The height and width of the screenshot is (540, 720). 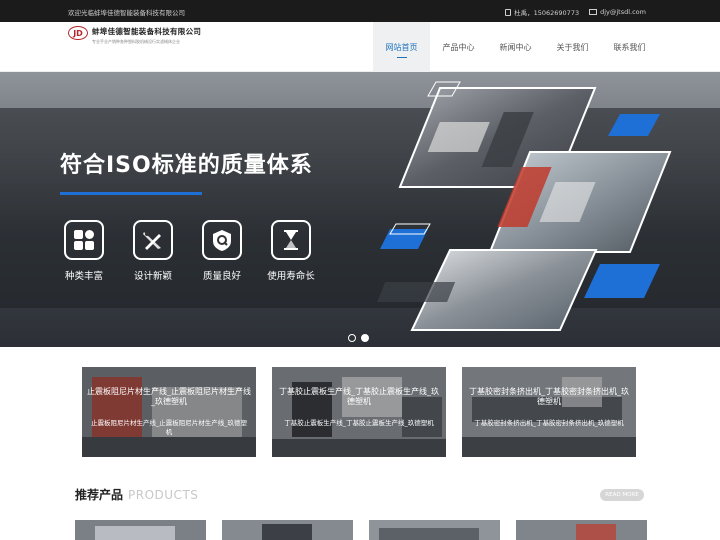 What do you see at coordinates (131, 193) in the screenshot?
I see `headline-underline` at bounding box center [131, 193].